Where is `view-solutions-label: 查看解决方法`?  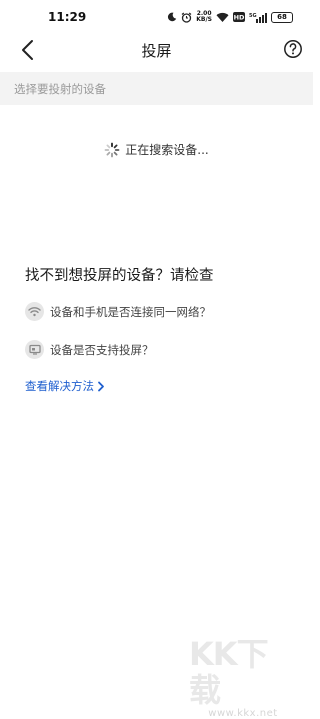 view-solutions-label: 查看解决方法 is located at coordinates (59, 386).